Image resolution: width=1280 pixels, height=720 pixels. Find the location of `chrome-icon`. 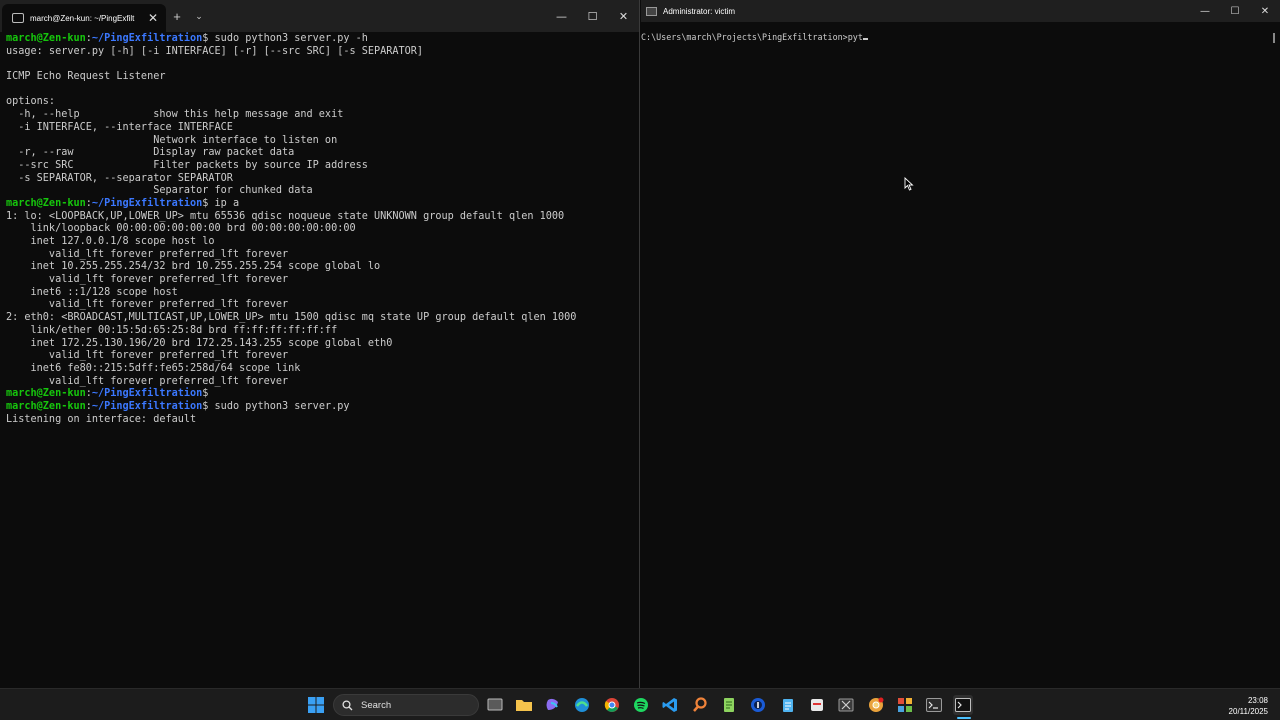

chrome-icon is located at coordinates (612, 705).